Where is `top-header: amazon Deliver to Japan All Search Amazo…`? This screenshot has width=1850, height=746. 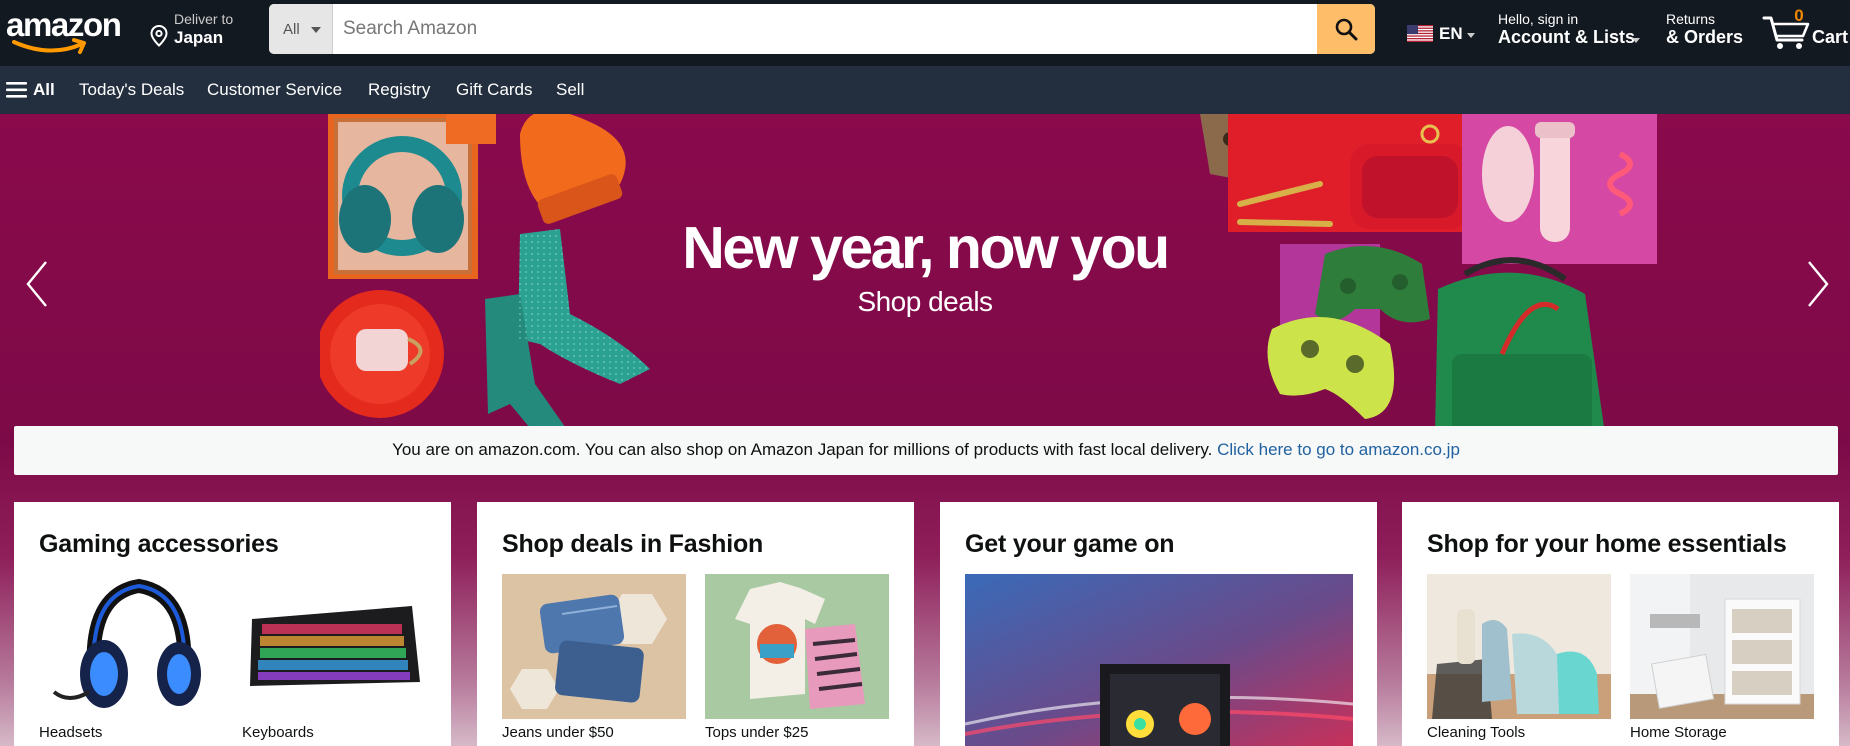
top-header: amazon Deliver to Japan All Search Amazo… is located at coordinates (925, 33).